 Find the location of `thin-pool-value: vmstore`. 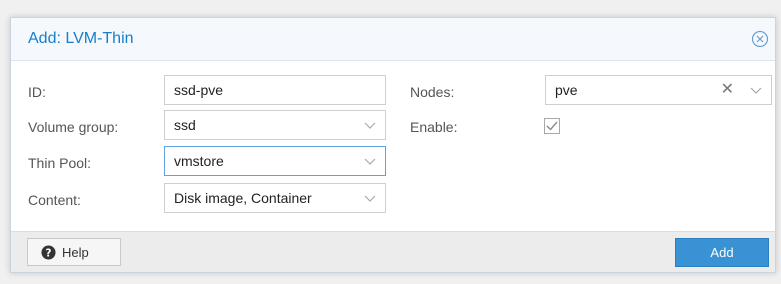

thin-pool-value: vmstore is located at coordinates (199, 161).